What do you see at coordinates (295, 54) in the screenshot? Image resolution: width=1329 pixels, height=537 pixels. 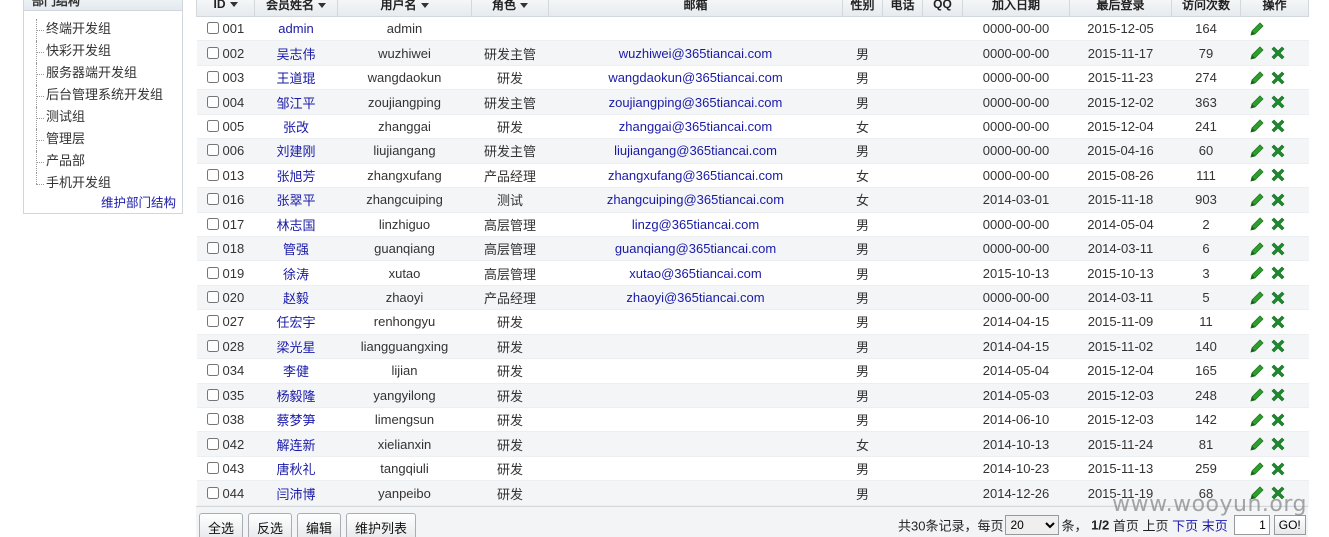 I see `member-name-link: 吴志伟` at bounding box center [295, 54].